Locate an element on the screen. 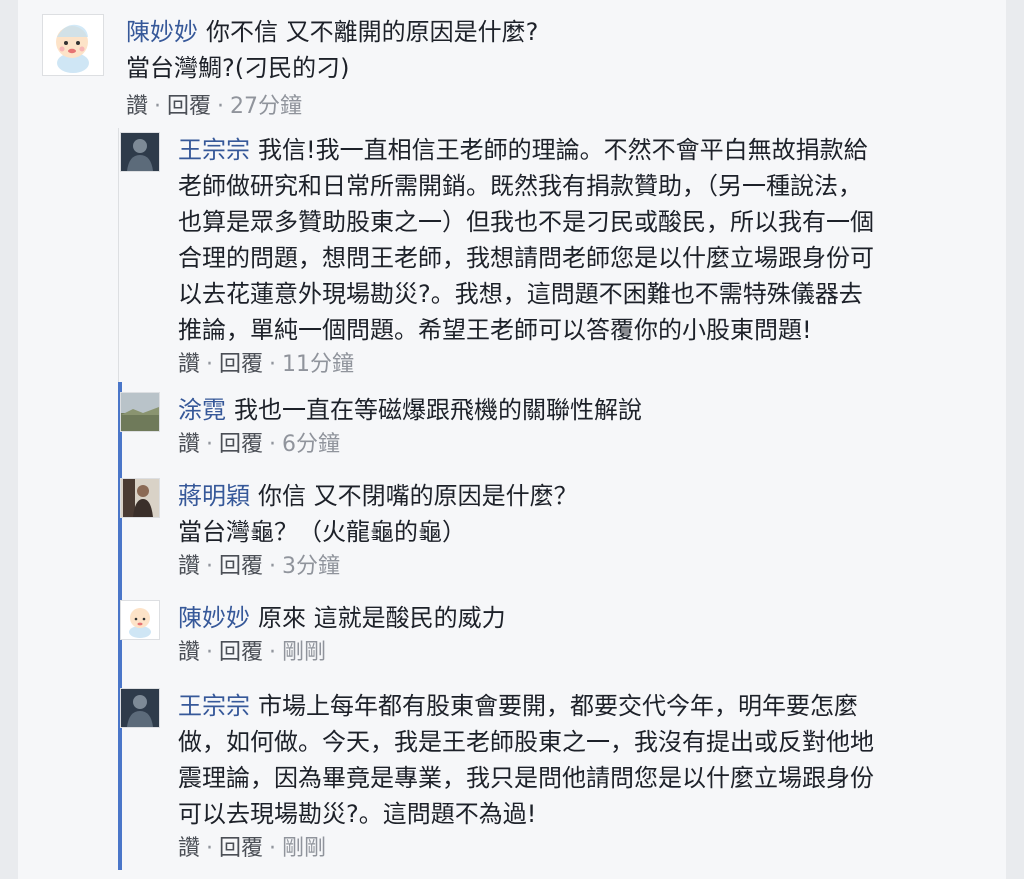 The width and height of the screenshot is (1024, 879). comment-text: 我信!我一直相信王老師的理論。不然不會平白無故捐款給 is located at coordinates (563, 150).